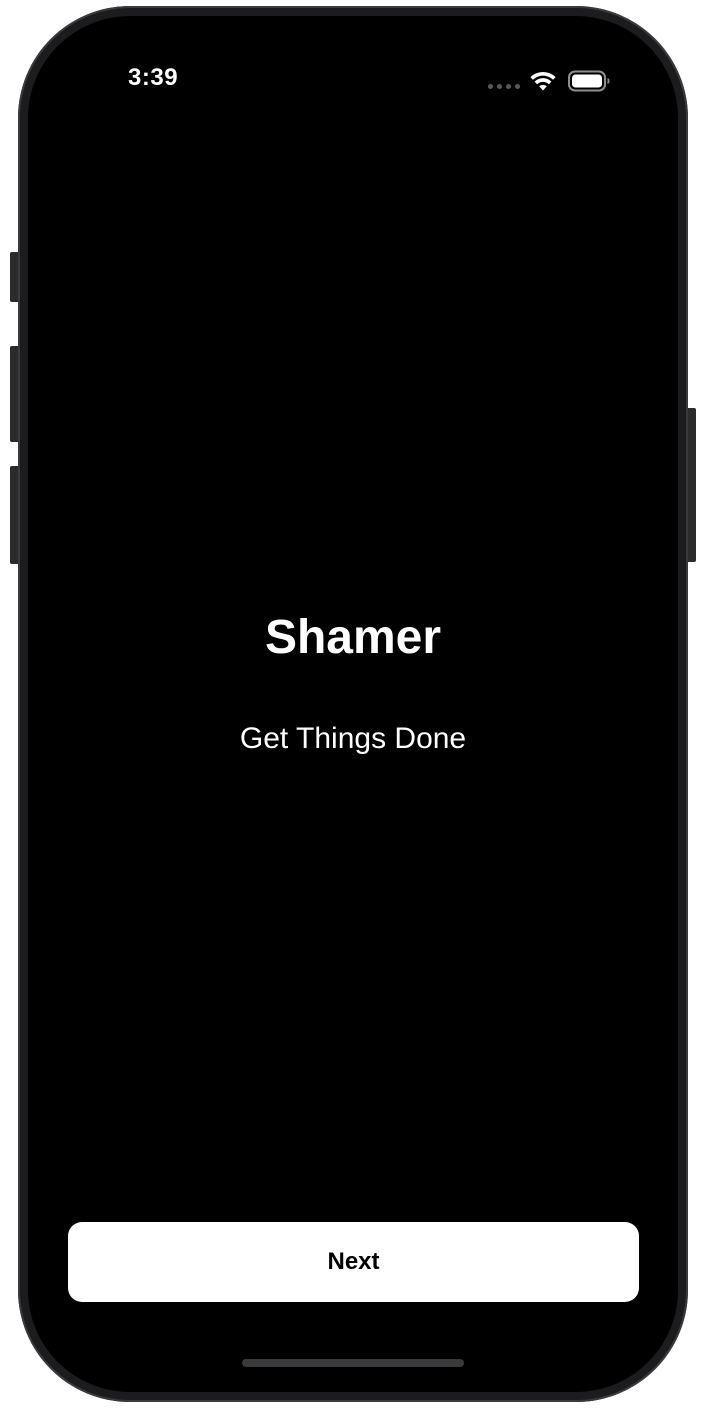  I want to click on signal-dots-icon, so click(504, 87).